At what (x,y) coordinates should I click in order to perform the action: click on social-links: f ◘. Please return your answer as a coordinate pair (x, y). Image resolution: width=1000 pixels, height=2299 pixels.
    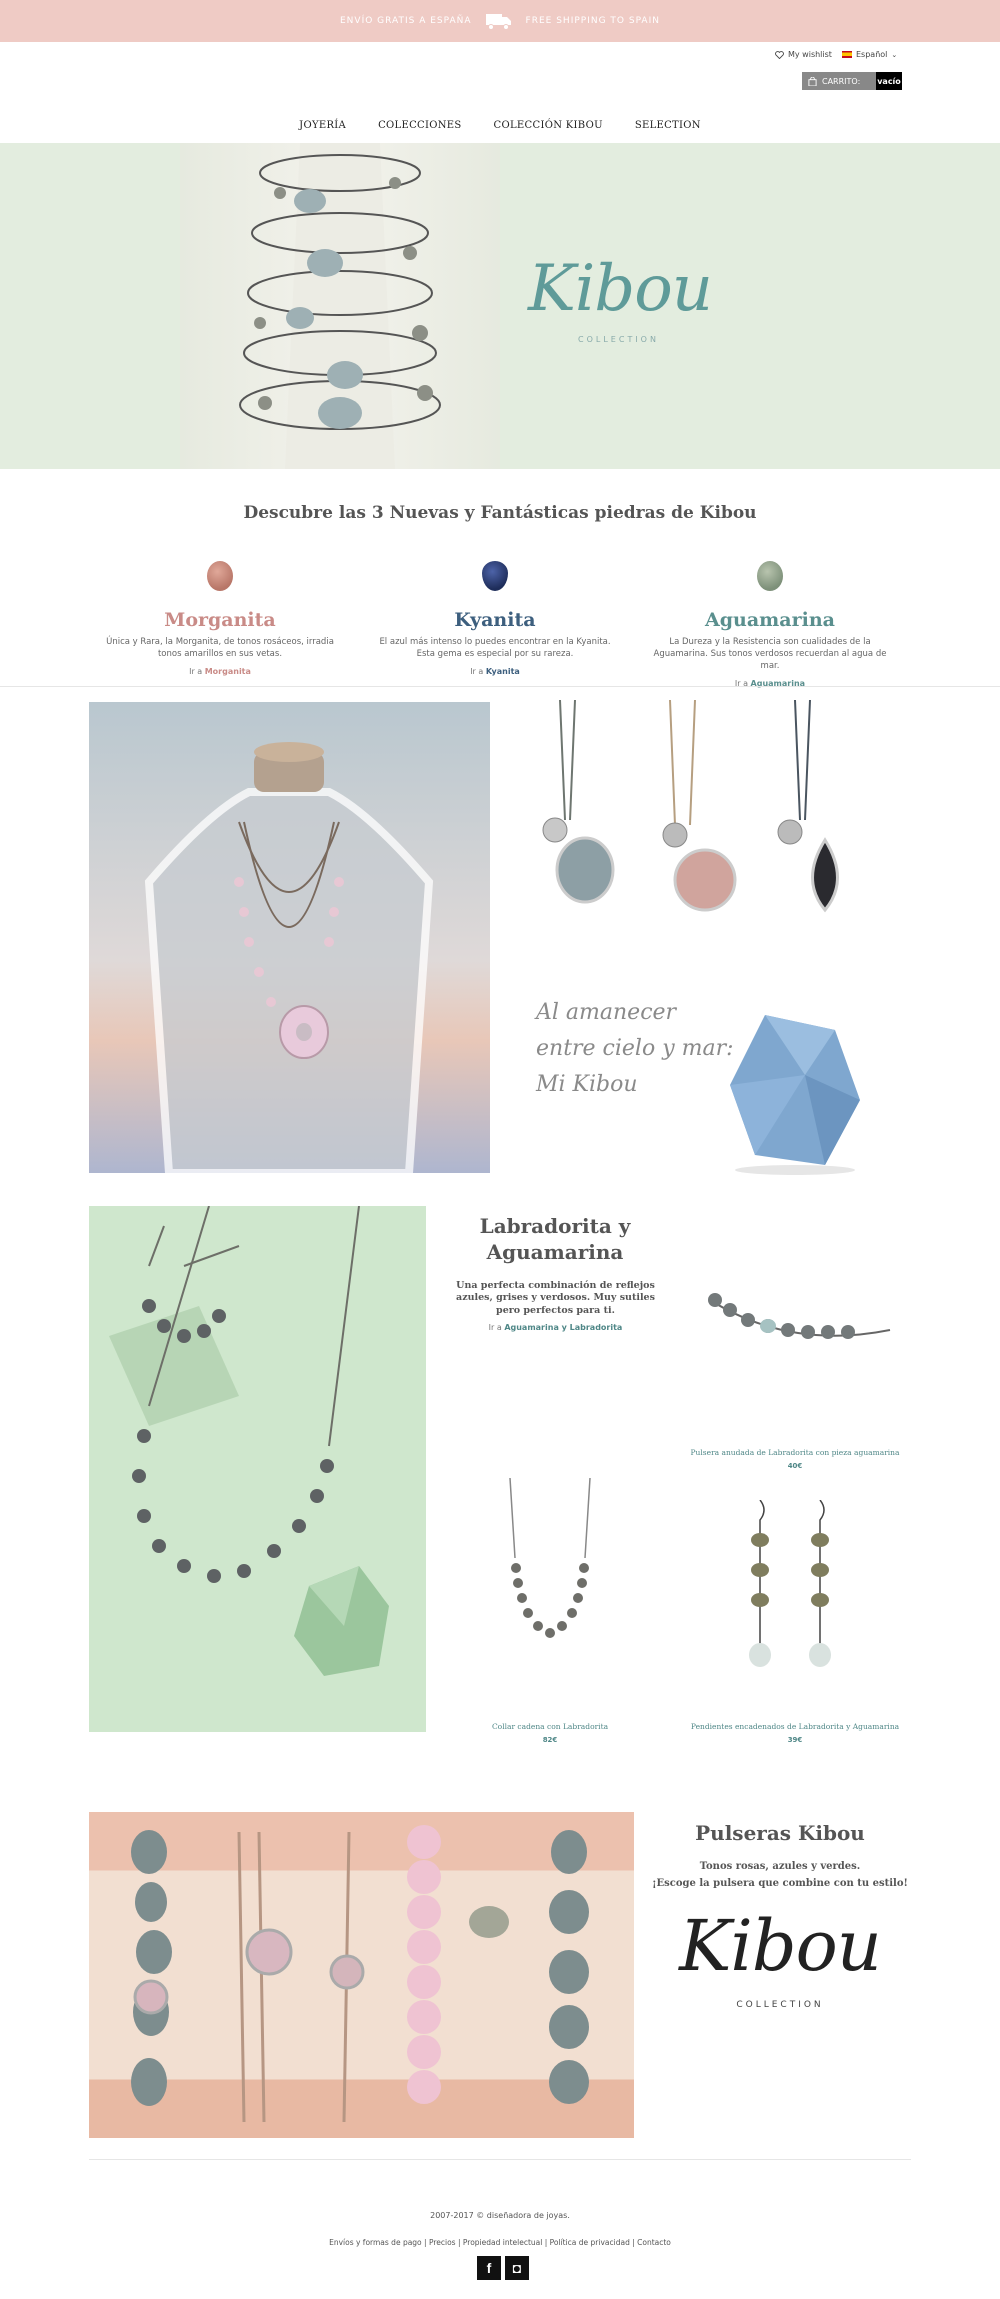
    Looking at the image, I should click on (503, 2268).